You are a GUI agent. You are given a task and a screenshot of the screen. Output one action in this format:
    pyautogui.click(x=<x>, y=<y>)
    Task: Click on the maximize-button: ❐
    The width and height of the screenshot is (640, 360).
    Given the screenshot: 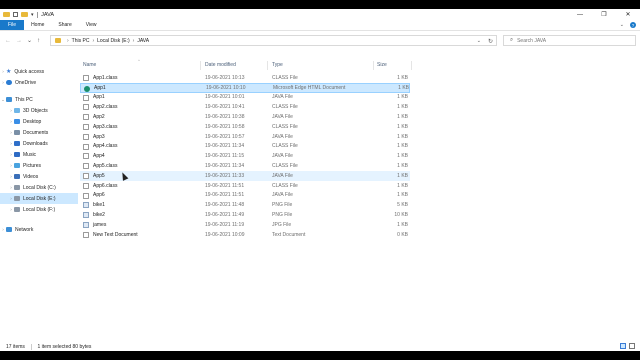 What is the action you would take?
    pyautogui.click(x=604, y=14)
    